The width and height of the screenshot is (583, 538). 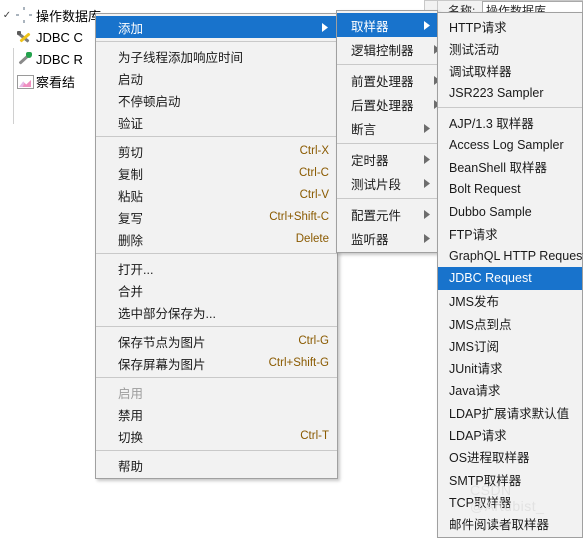 What do you see at coordinates (480, 72) in the screenshot?
I see `menu-item-label: 调试取样器` at bounding box center [480, 72].